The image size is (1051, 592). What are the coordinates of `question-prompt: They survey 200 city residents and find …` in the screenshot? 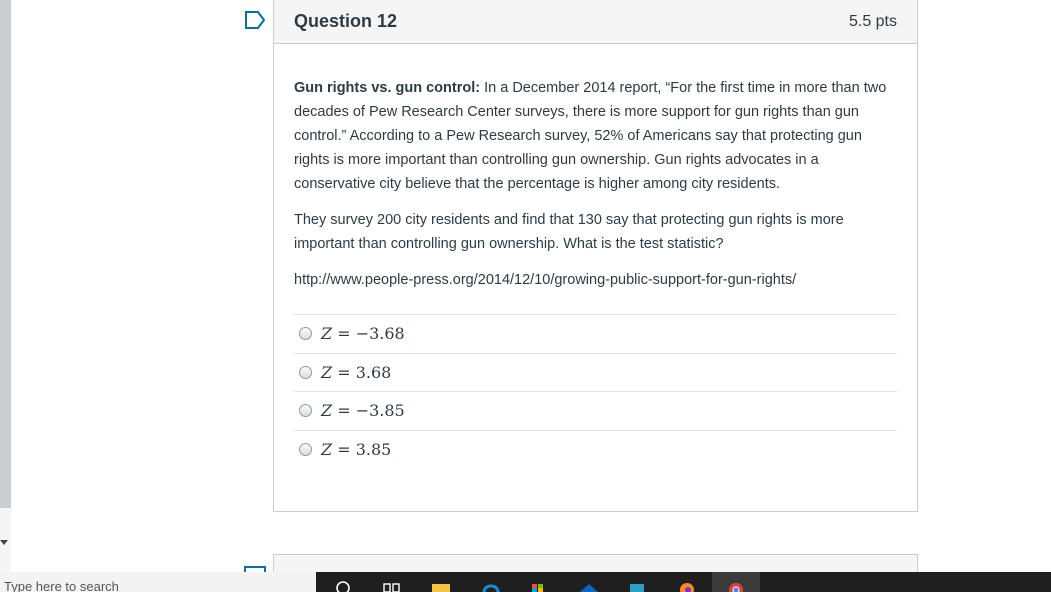 It's located at (569, 232).